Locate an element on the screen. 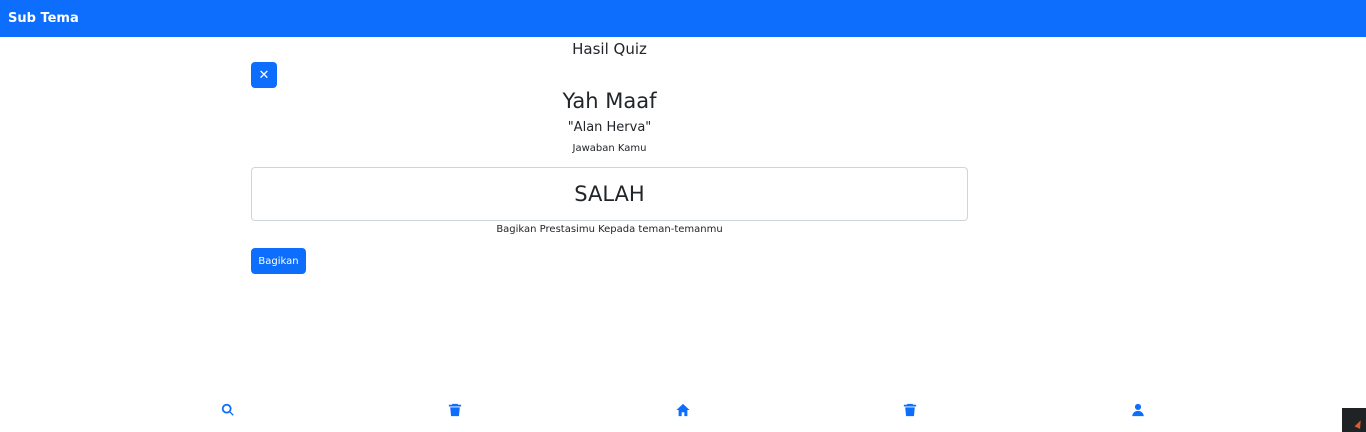 This screenshot has height=432, width=1366. nav-profile is located at coordinates (1138, 410).